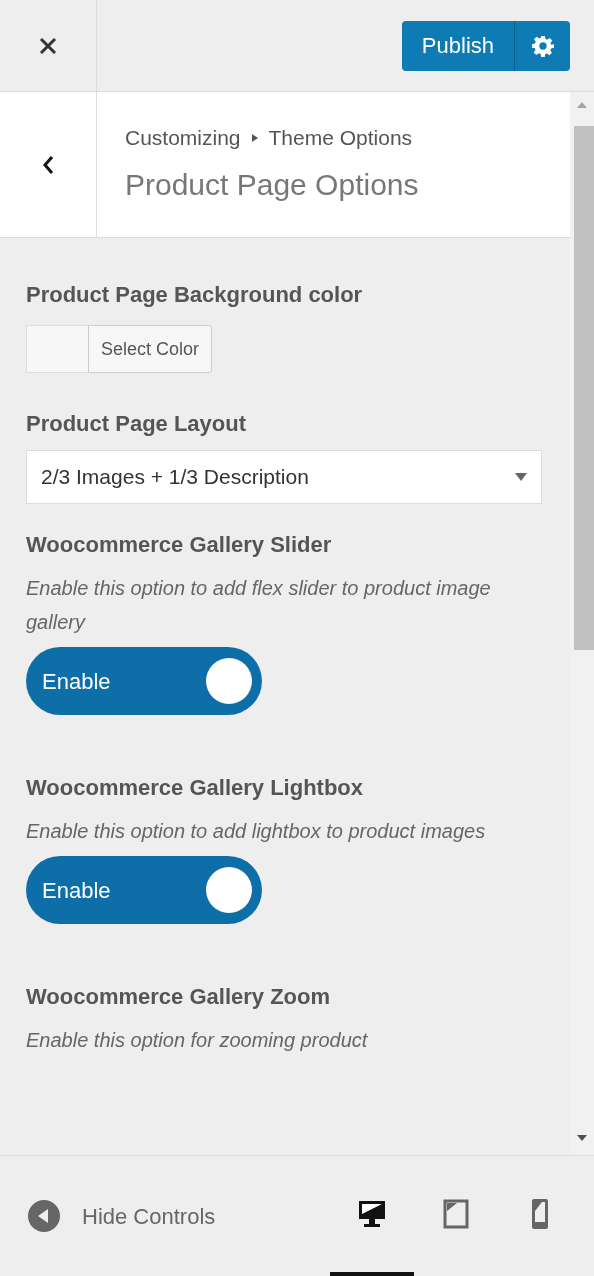 The image size is (594, 1276). I want to click on tablet-icon, so click(456, 1214).